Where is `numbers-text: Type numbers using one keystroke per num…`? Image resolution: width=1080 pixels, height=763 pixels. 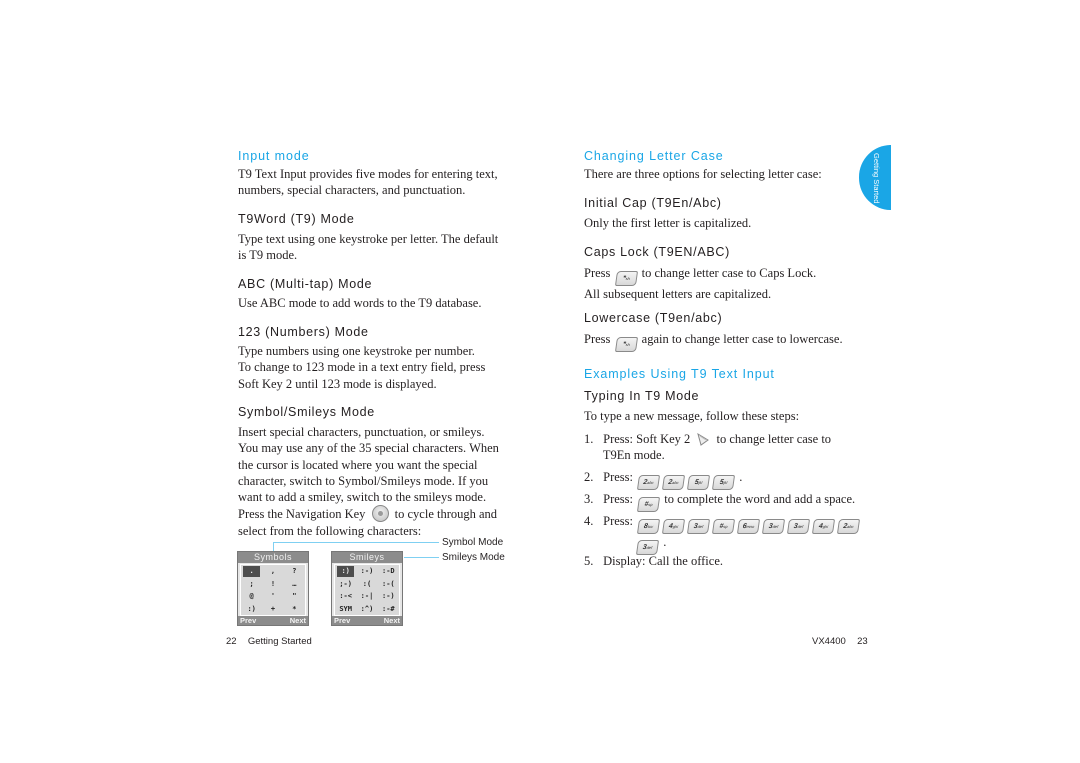
numbers-text: Type numbers using one keystroke per num… is located at coordinates (362, 367).